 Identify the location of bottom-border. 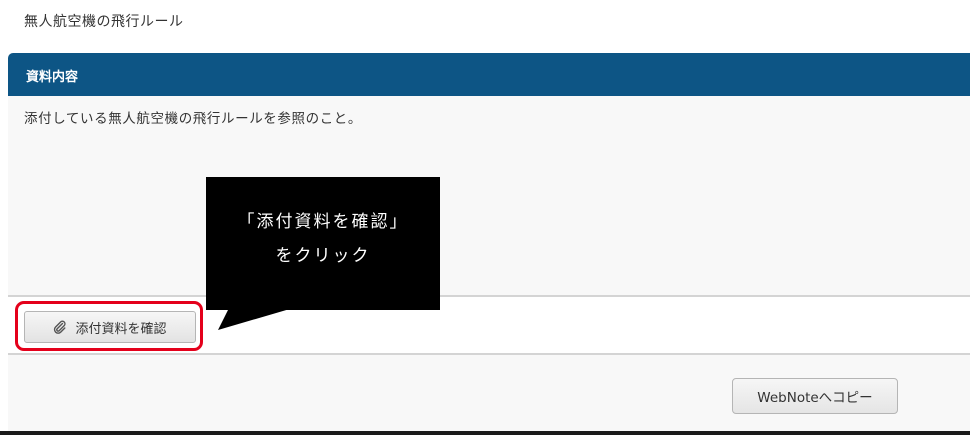
(485, 433).